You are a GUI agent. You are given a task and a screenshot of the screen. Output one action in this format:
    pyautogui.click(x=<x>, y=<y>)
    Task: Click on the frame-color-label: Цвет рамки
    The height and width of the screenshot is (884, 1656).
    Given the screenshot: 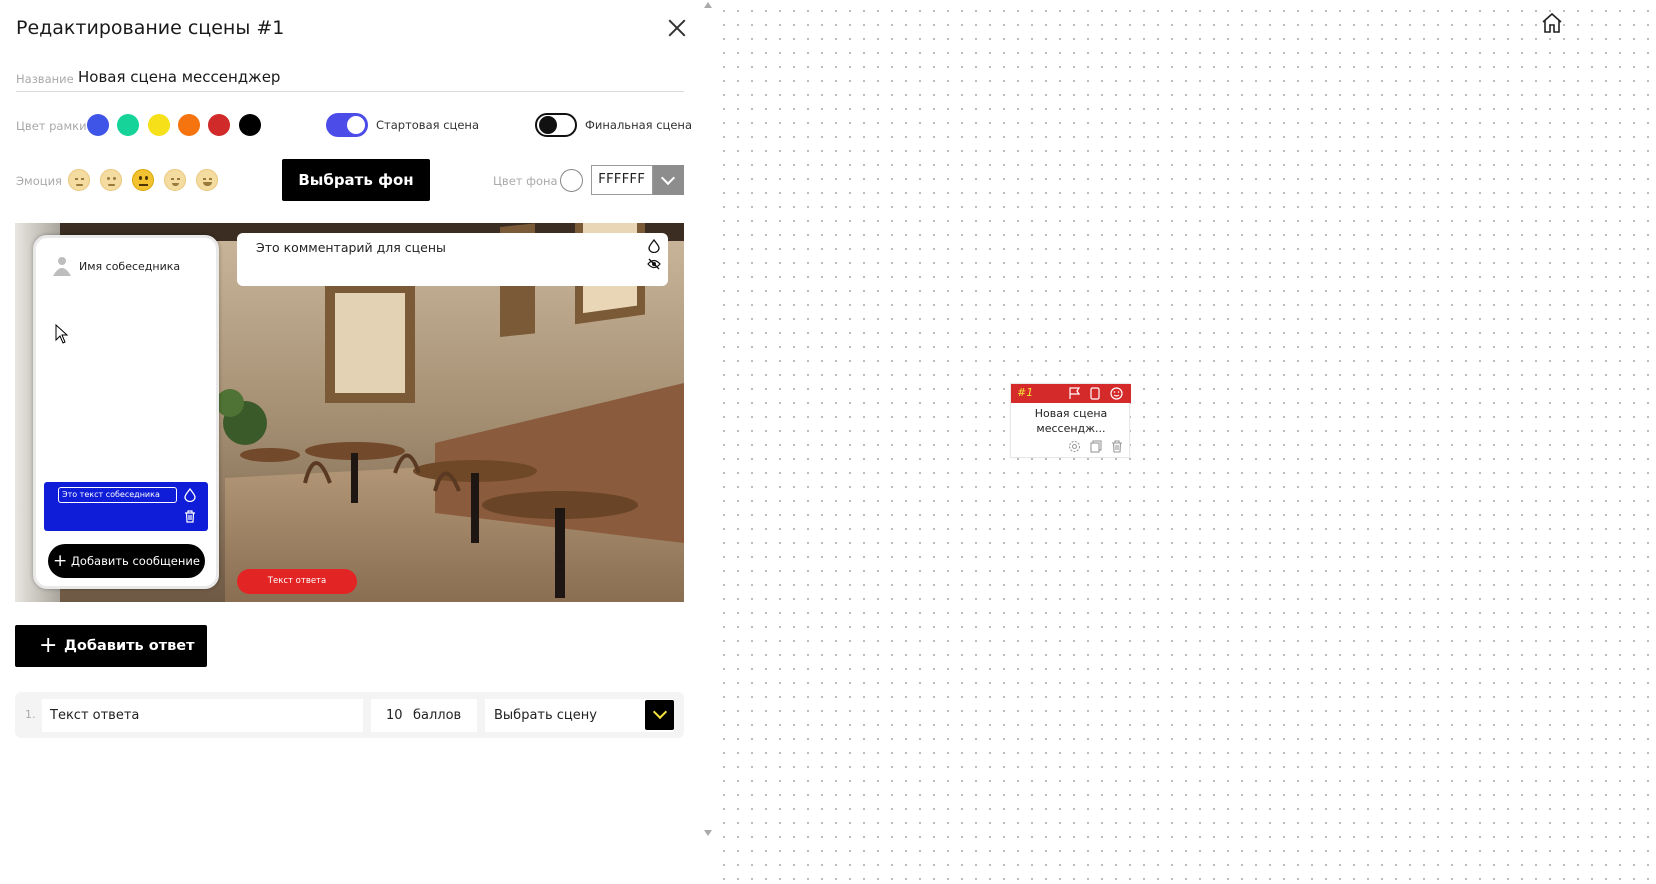 What is the action you would take?
    pyautogui.click(x=51, y=126)
    